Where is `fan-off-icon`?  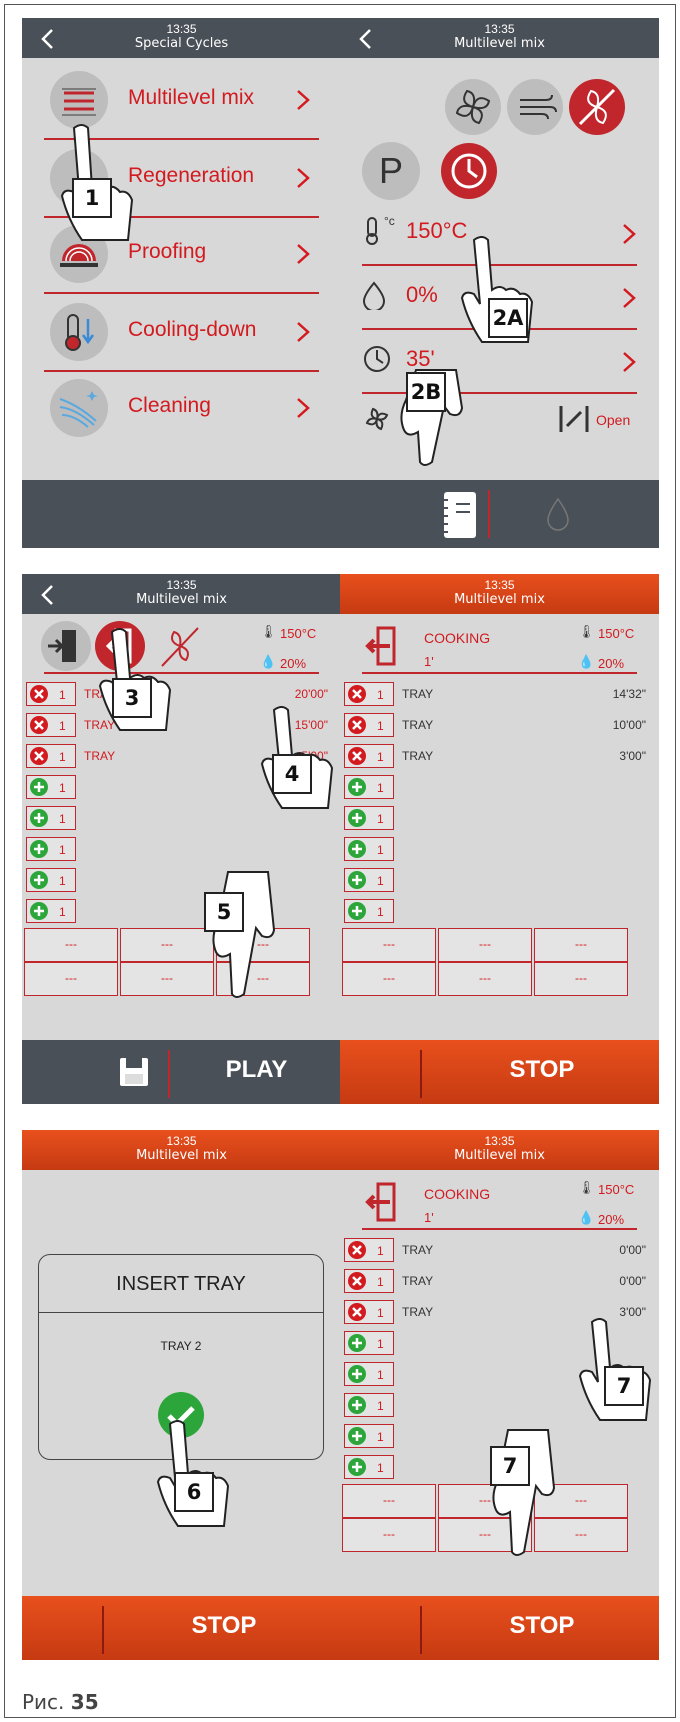
fan-off-icon is located at coordinates (597, 107).